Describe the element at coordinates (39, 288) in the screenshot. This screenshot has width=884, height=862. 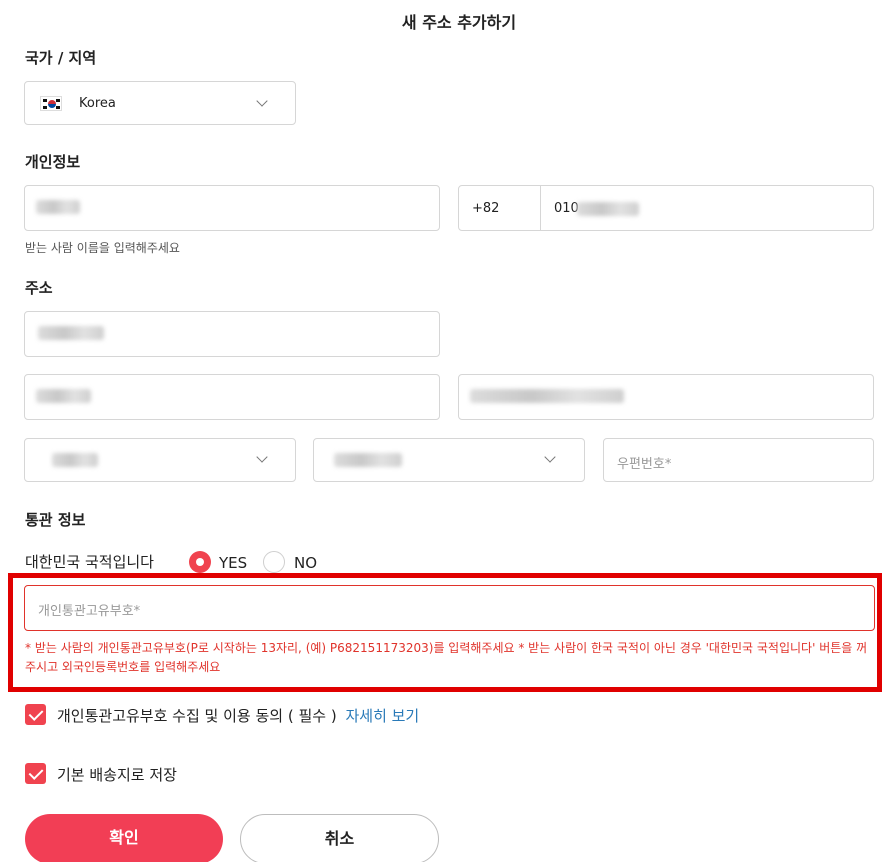
I see `address-section-label: 주소` at that location.